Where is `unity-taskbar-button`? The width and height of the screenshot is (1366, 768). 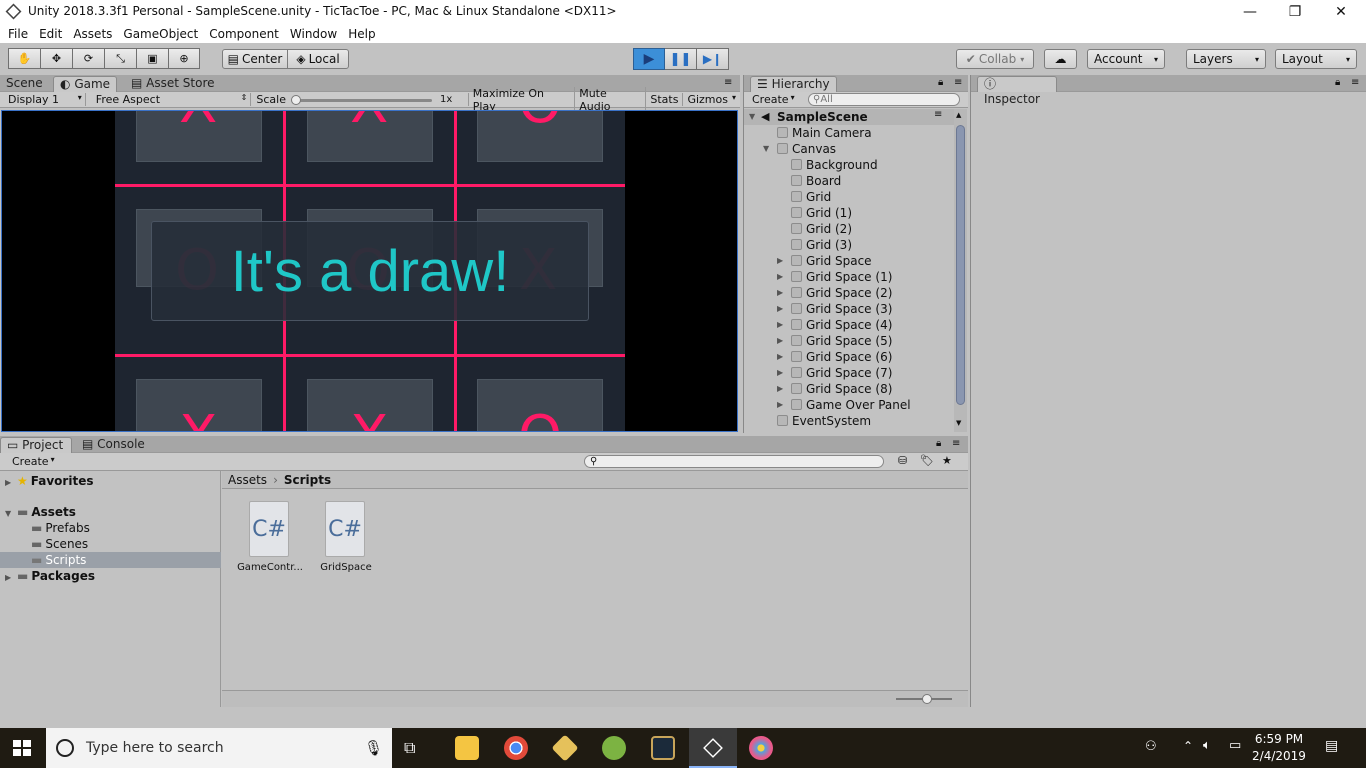
unity-taskbar-button is located at coordinates (713, 748).